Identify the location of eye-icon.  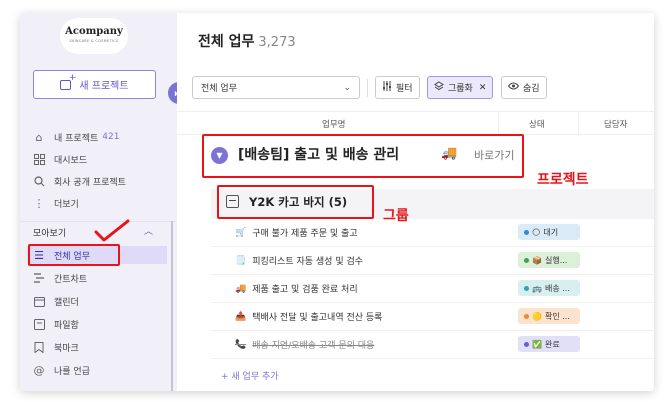
(513, 87).